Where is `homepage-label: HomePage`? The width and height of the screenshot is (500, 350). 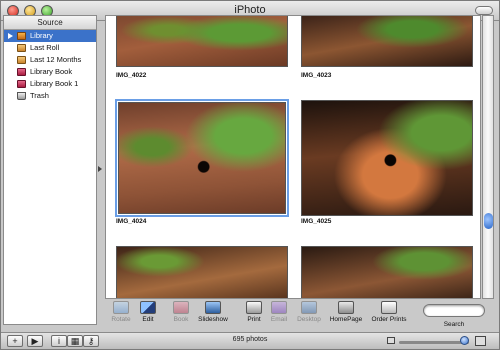 homepage-label: HomePage is located at coordinates (346, 319).